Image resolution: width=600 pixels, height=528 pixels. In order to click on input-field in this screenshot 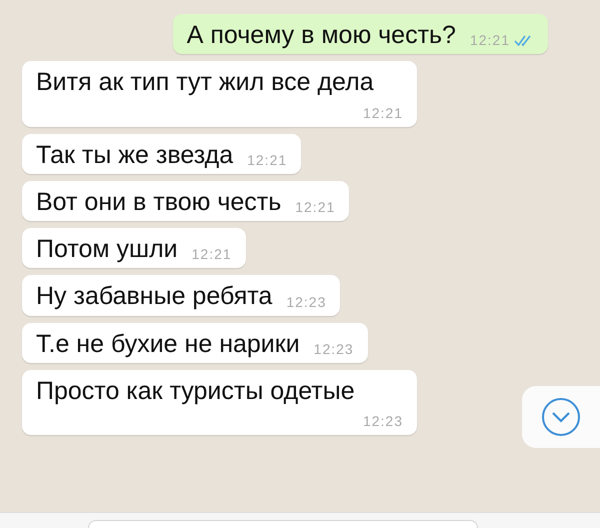, I will do `click(283, 524)`.